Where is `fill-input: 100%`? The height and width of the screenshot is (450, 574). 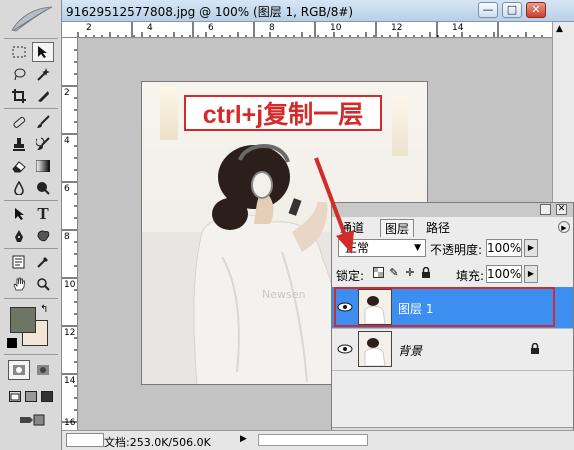 fill-input: 100% is located at coordinates (504, 274).